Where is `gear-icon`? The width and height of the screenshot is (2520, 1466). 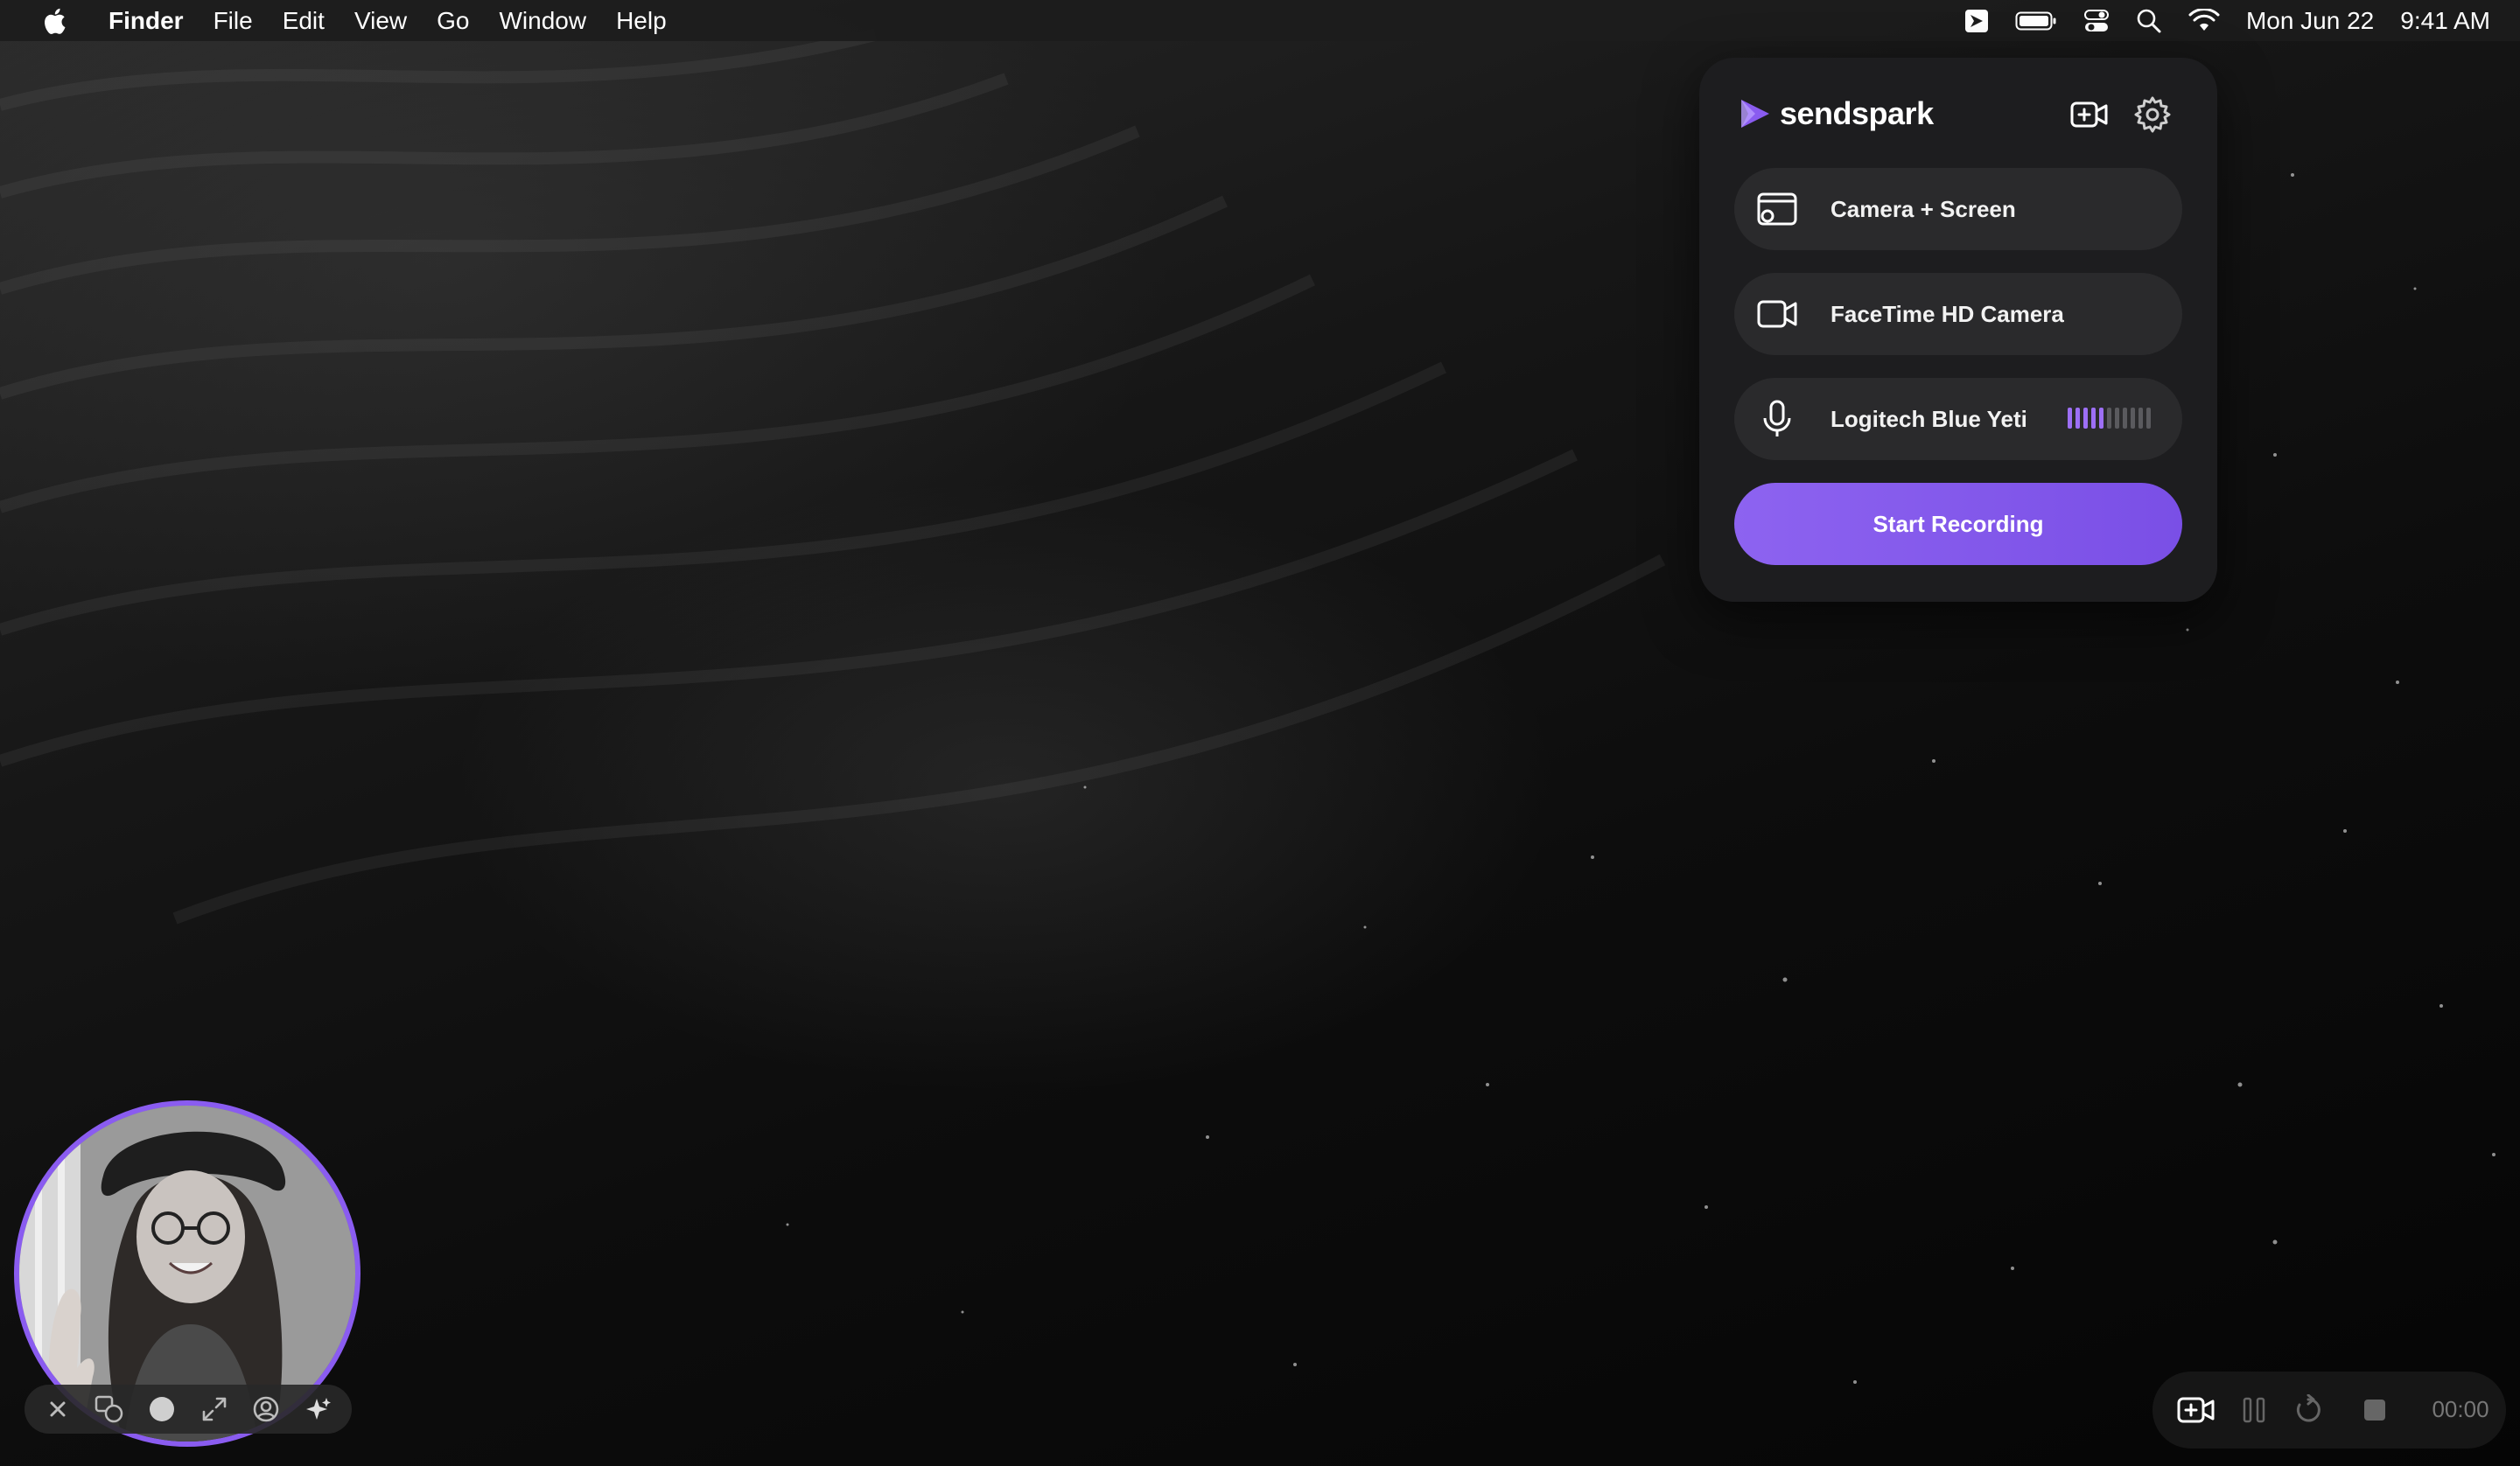
gear-icon is located at coordinates (2152, 114).